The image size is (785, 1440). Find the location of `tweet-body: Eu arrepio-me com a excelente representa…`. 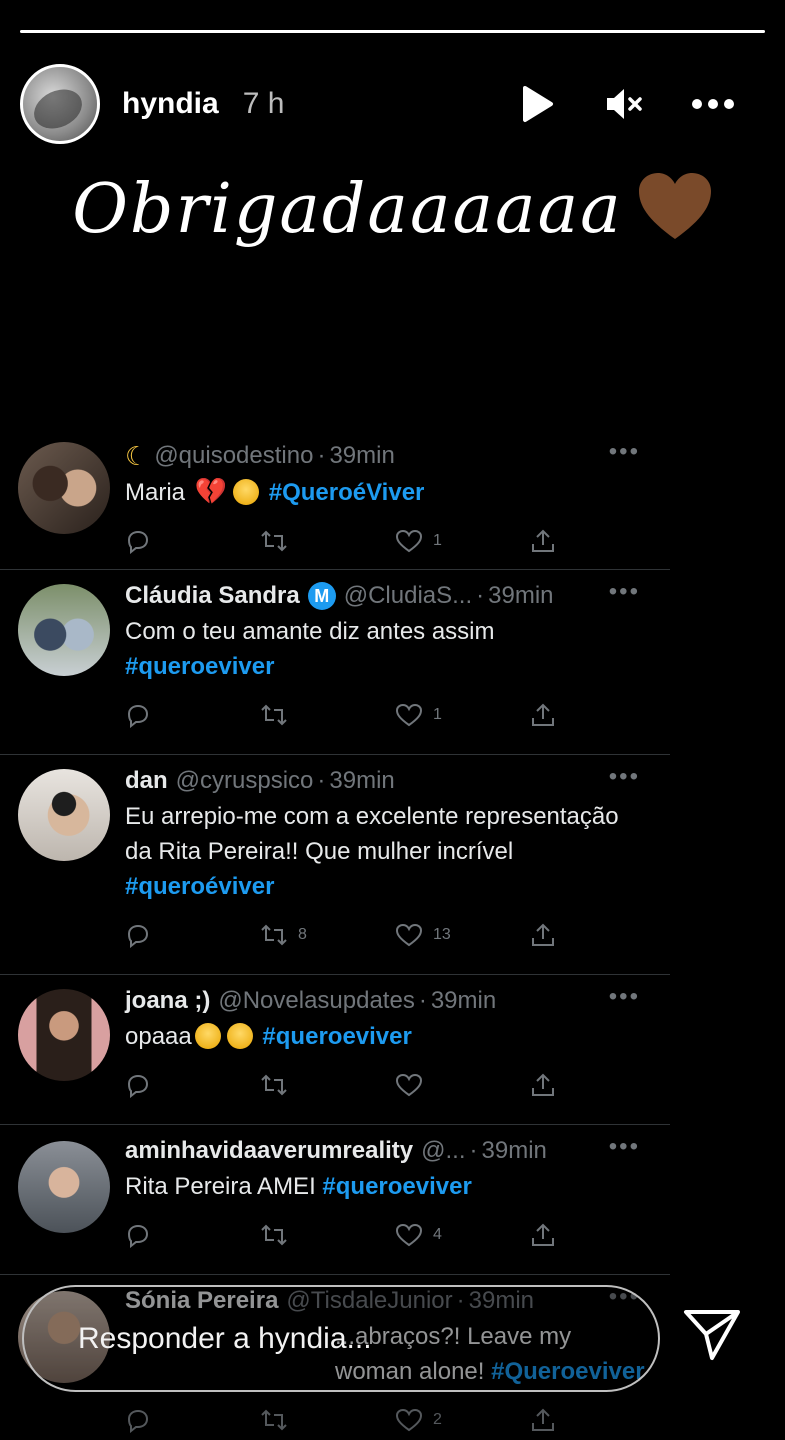

tweet-body: Eu arrepio-me com a excelente representa… is located at coordinates (372, 834).